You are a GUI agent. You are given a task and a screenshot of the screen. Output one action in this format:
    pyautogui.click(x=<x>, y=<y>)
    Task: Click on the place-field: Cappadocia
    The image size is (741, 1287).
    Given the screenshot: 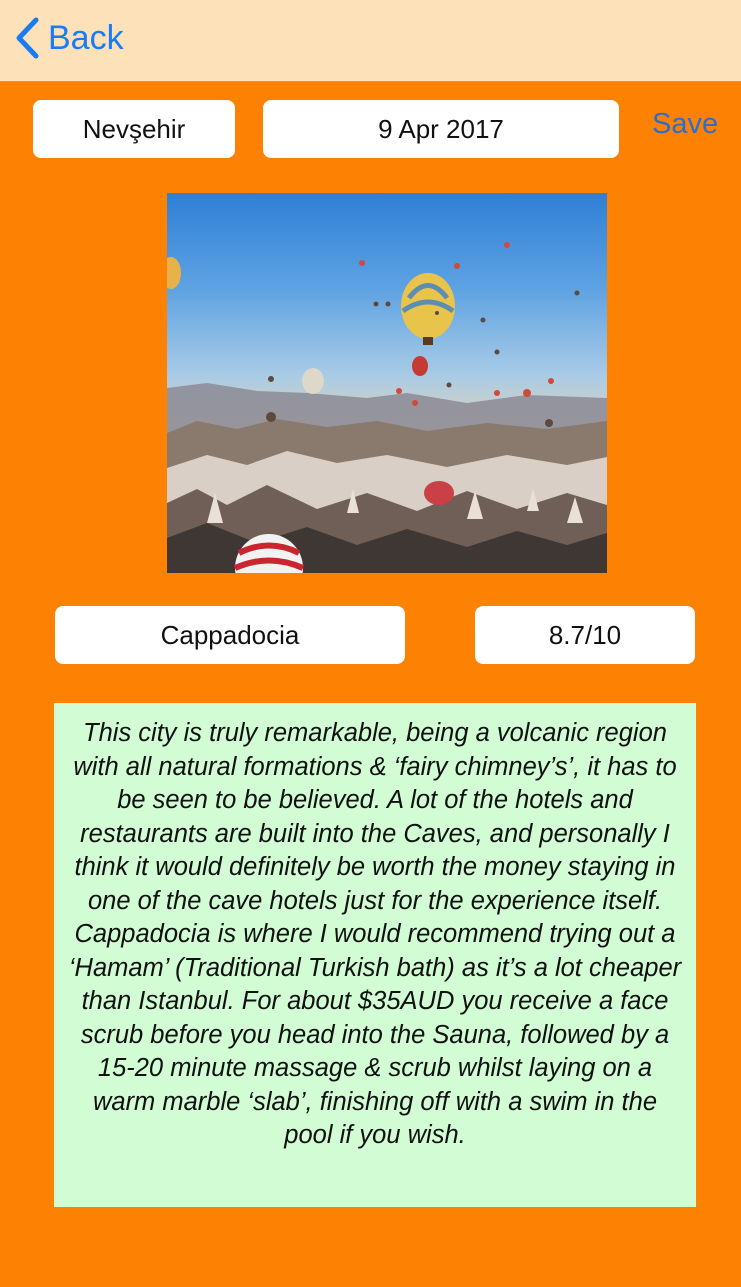 What is the action you would take?
    pyautogui.click(x=230, y=635)
    